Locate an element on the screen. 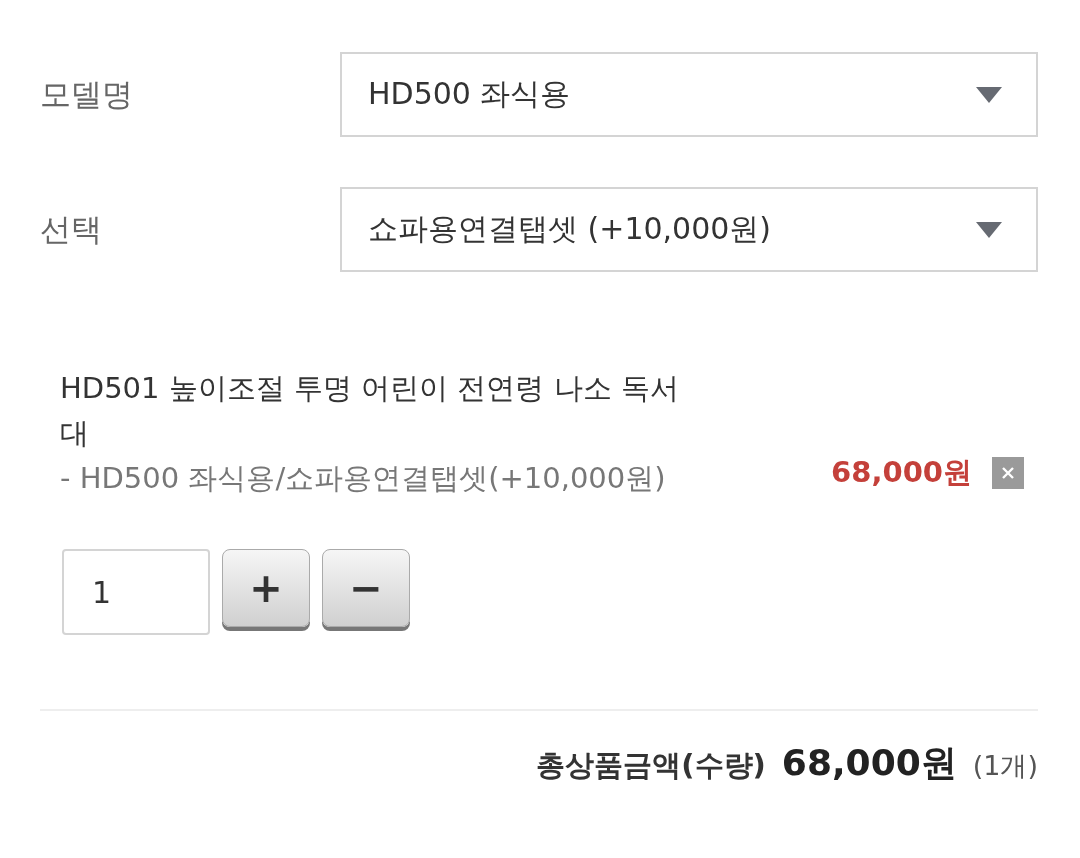 The height and width of the screenshot is (858, 1080). option-text: - HD500 좌식용/쇼파용연결탭셋(+10,000원) is located at coordinates (363, 478).